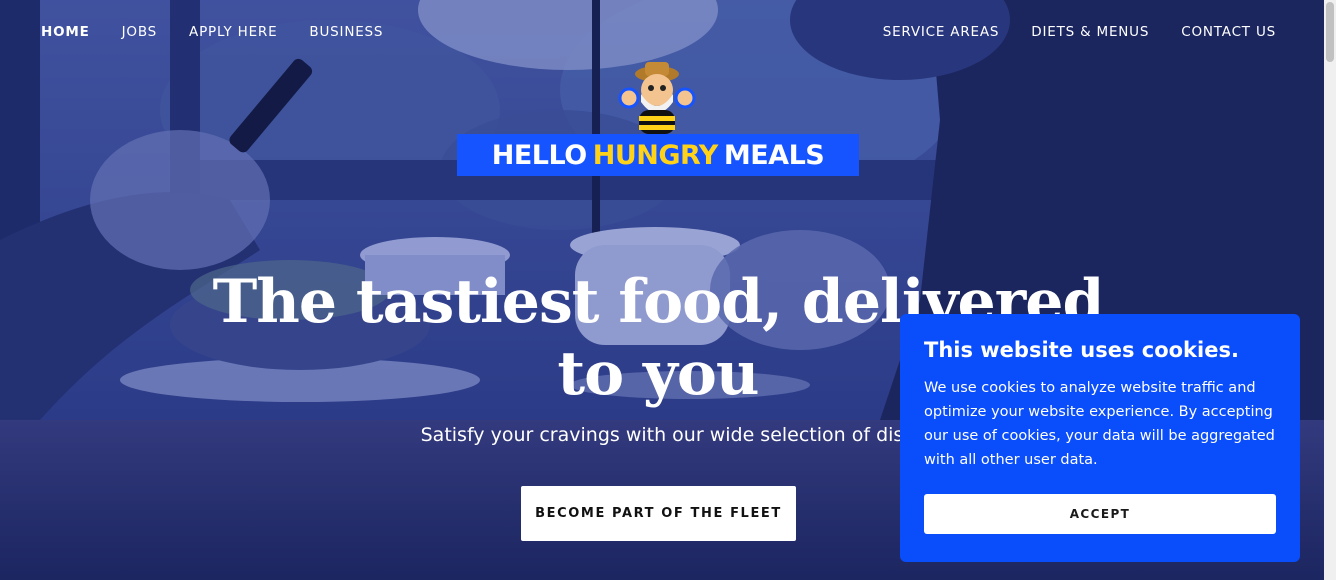 The image size is (1336, 580). What do you see at coordinates (657, 98) in the screenshot?
I see `cartoon-chef-mascot-icon` at bounding box center [657, 98].